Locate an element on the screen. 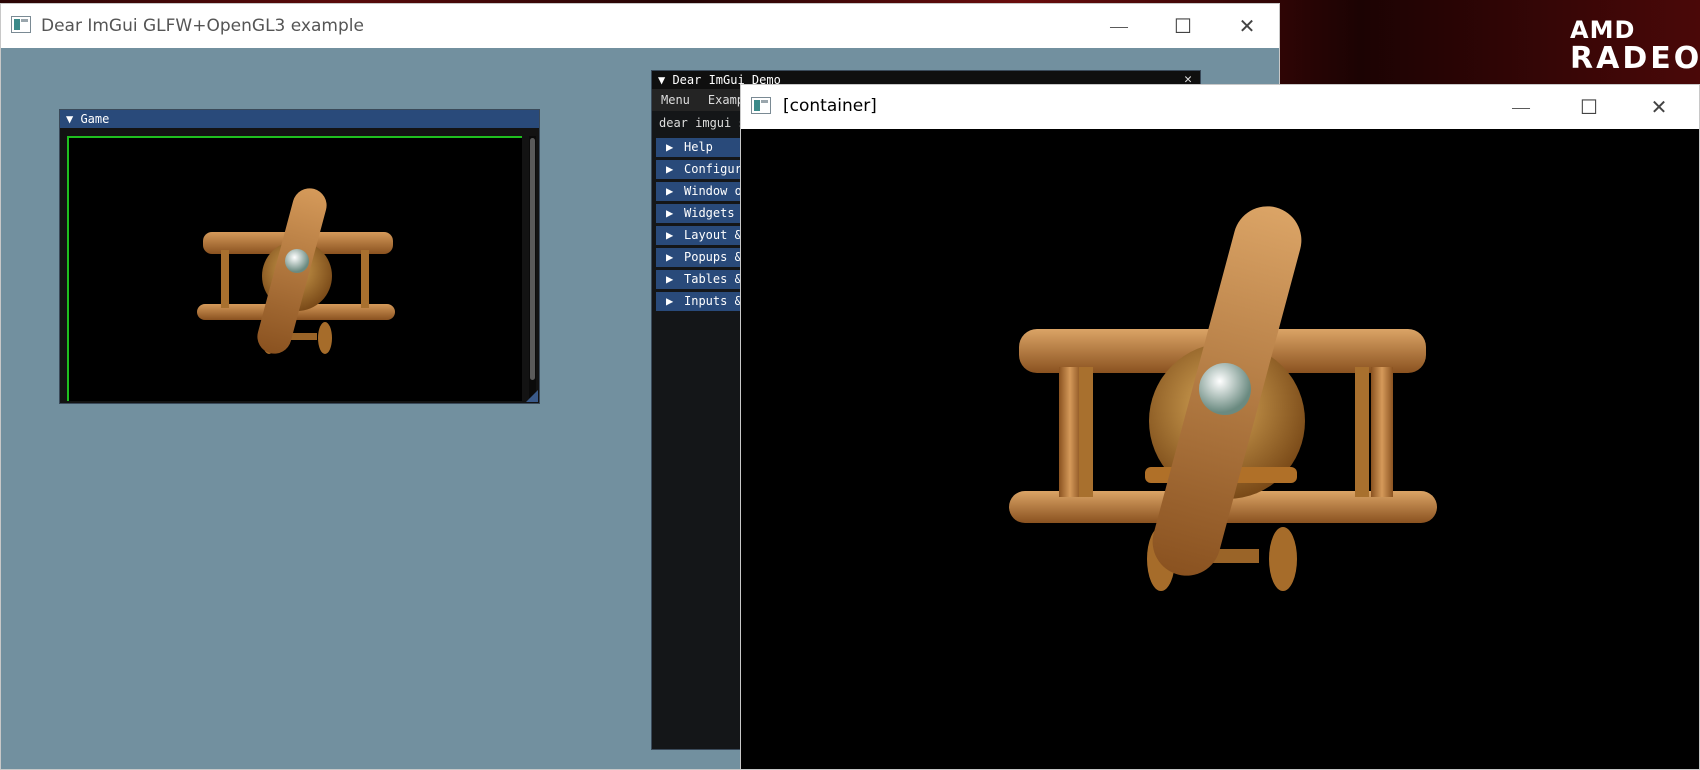  section-label: Help is located at coordinates (698, 147).